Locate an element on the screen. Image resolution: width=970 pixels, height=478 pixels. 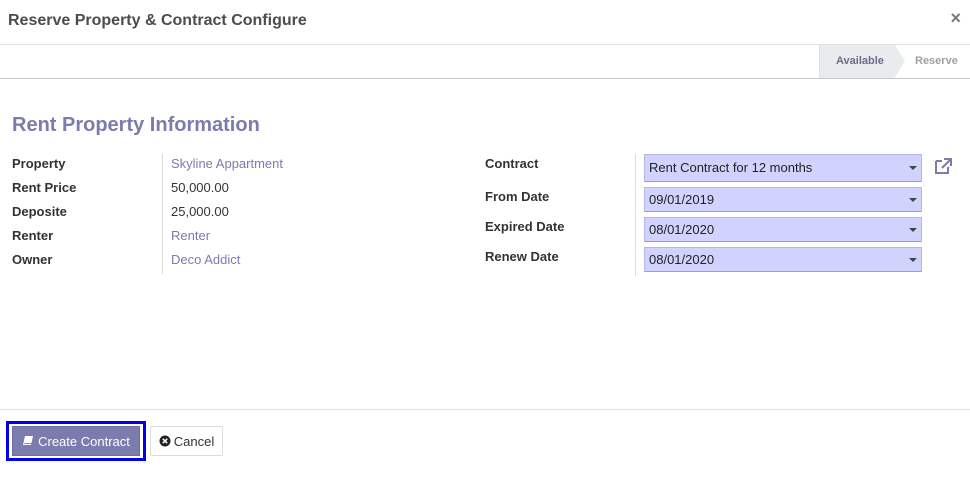
rent-price-label: Rent Price is located at coordinates (44, 187).